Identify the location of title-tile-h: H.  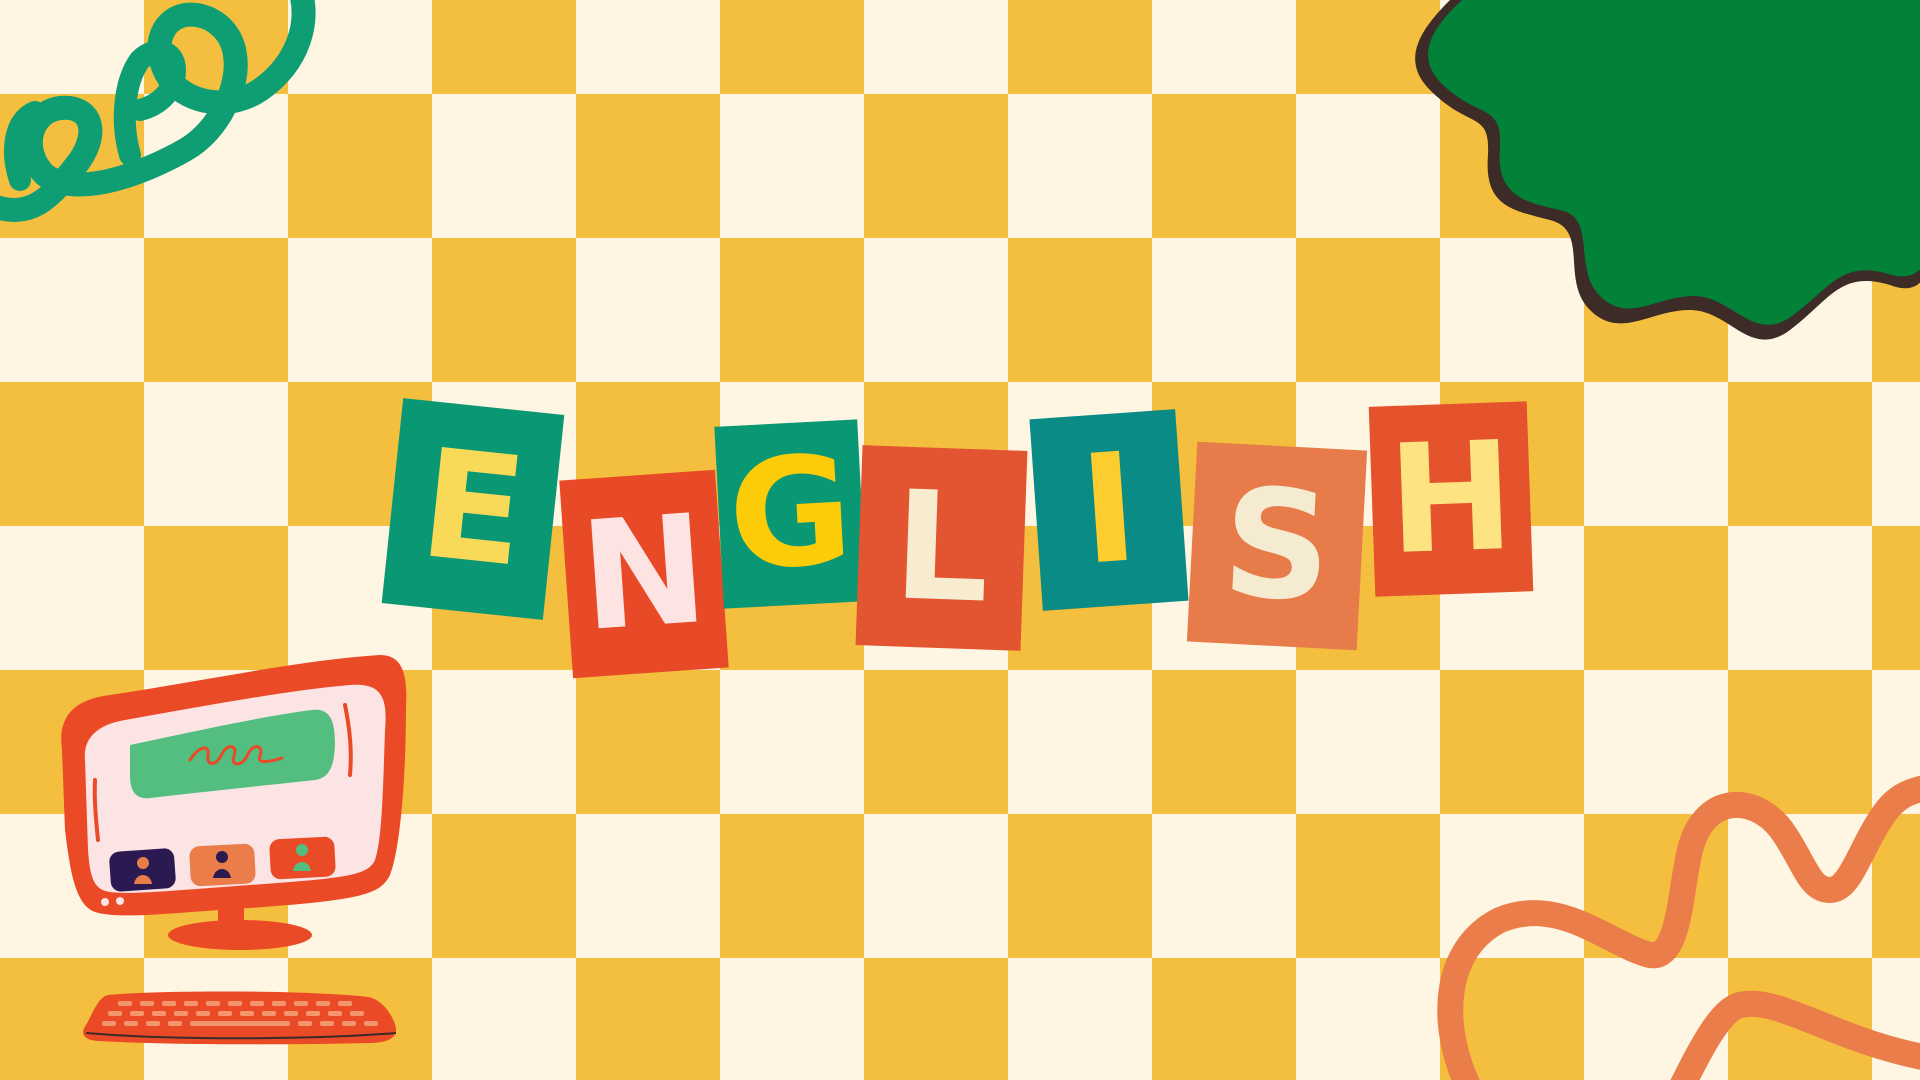
(1451, 499).